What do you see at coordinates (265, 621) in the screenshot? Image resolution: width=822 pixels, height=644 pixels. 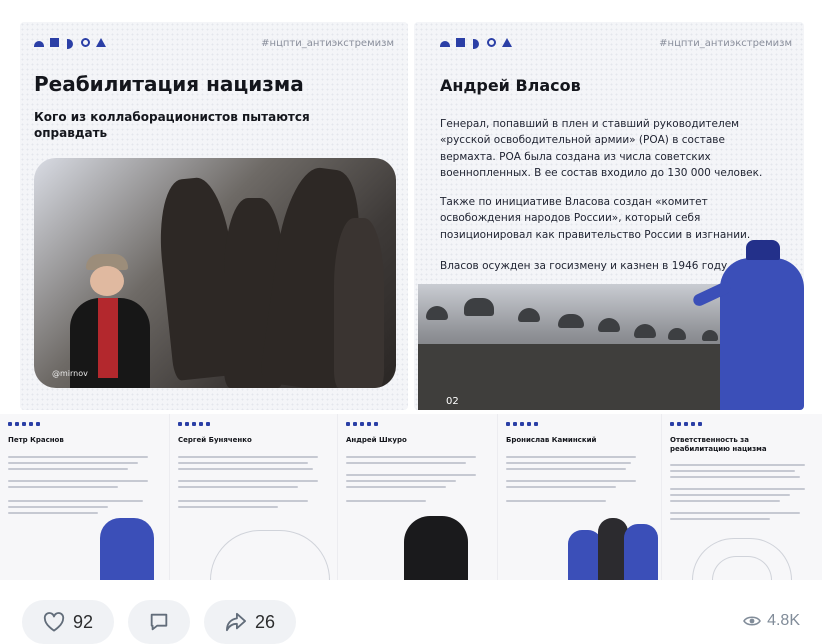 I see `share-count: 26` at bounding box center [265, 621].